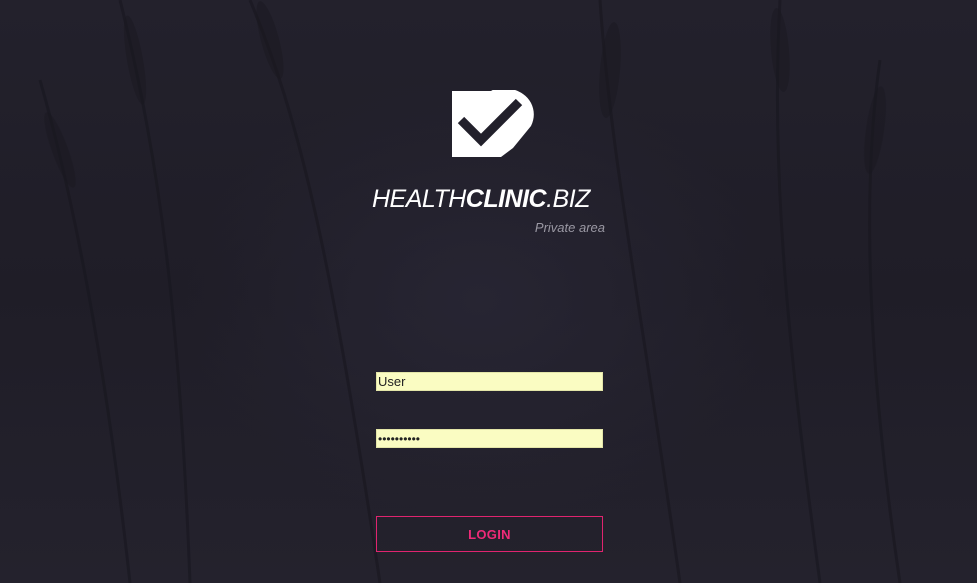  What do you see at coordinates (489, 534) in the screenshot?
I see `login-button: LOGIN` at bounding box center [489, 534].